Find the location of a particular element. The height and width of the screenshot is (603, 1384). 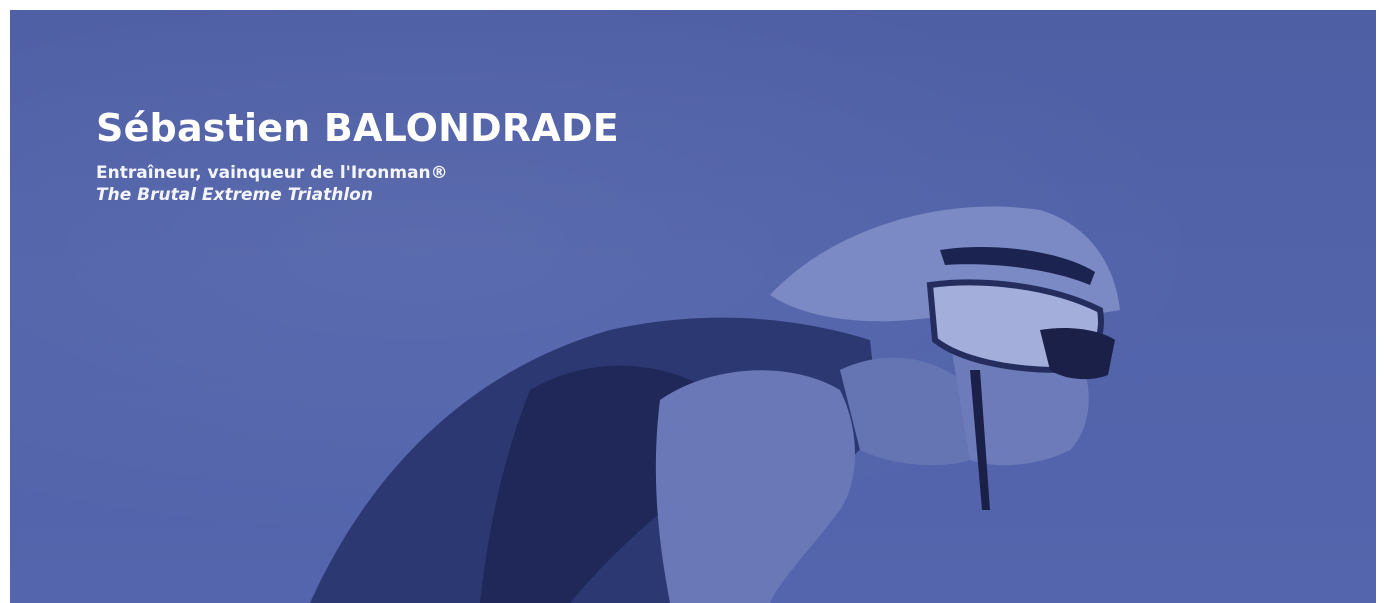

shoulder-arm is located at coordinates (755, 486).